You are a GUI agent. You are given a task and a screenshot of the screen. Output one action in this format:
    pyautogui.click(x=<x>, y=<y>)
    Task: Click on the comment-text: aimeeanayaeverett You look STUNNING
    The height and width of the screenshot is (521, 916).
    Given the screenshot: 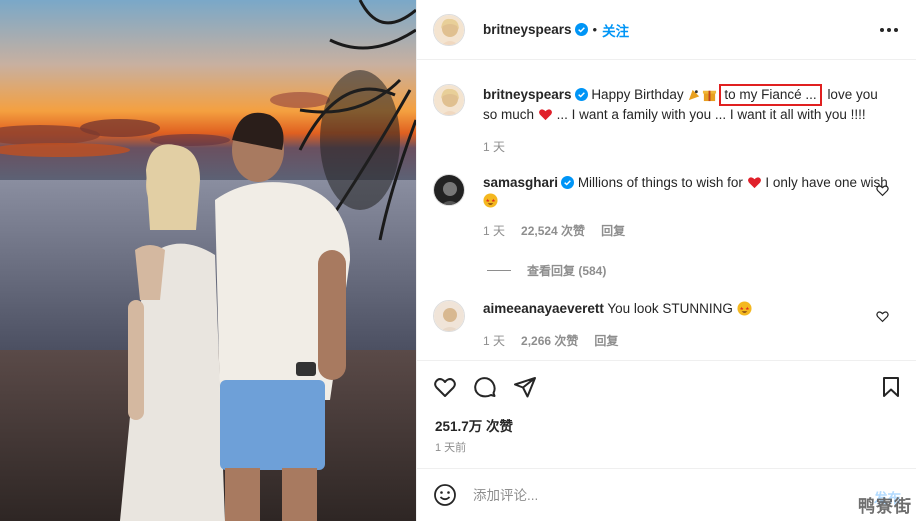 What is the action you would take?
    pyautogui.click(x=688, y=309)
    